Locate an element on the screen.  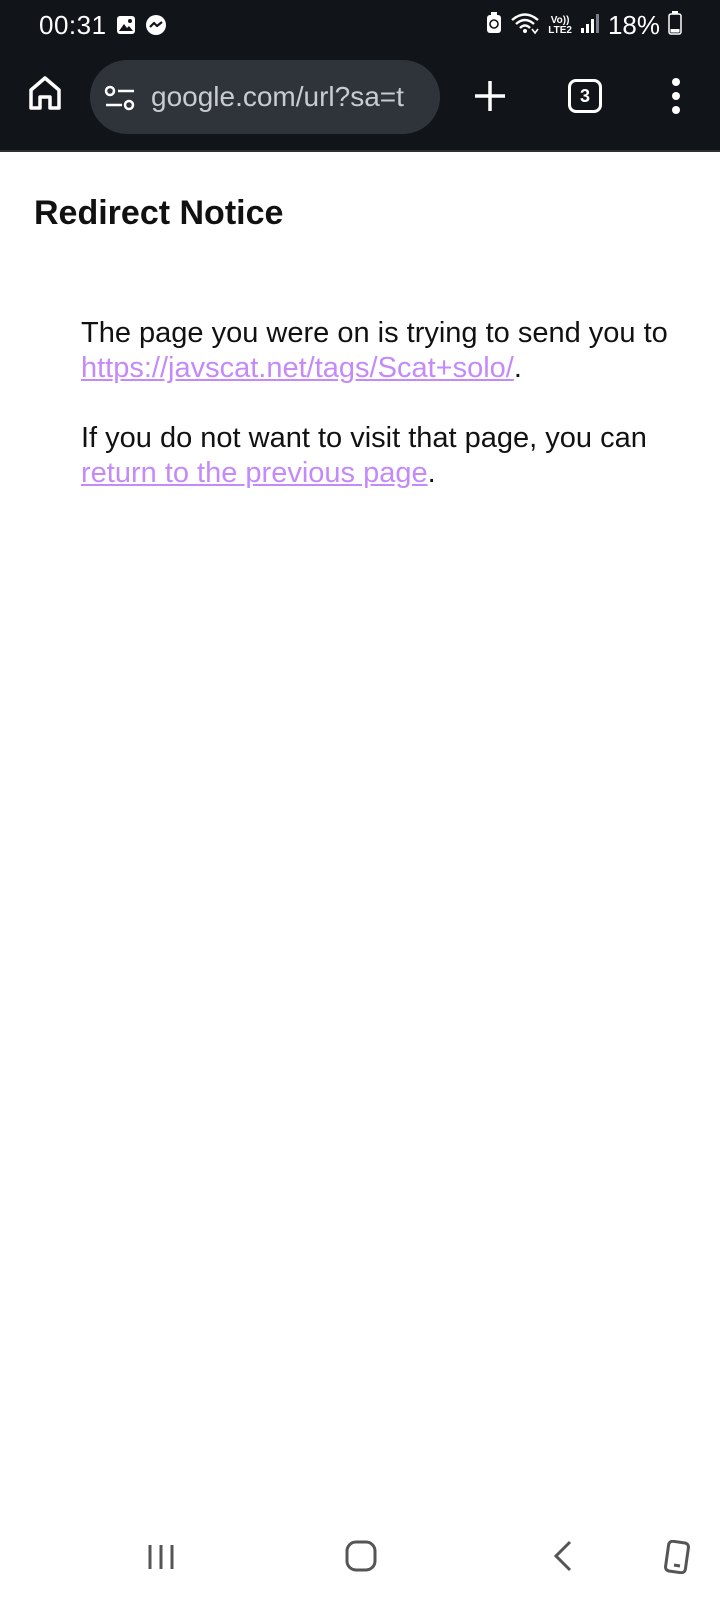
page-title: Redirect Notice is located at coordinates (159, 213).